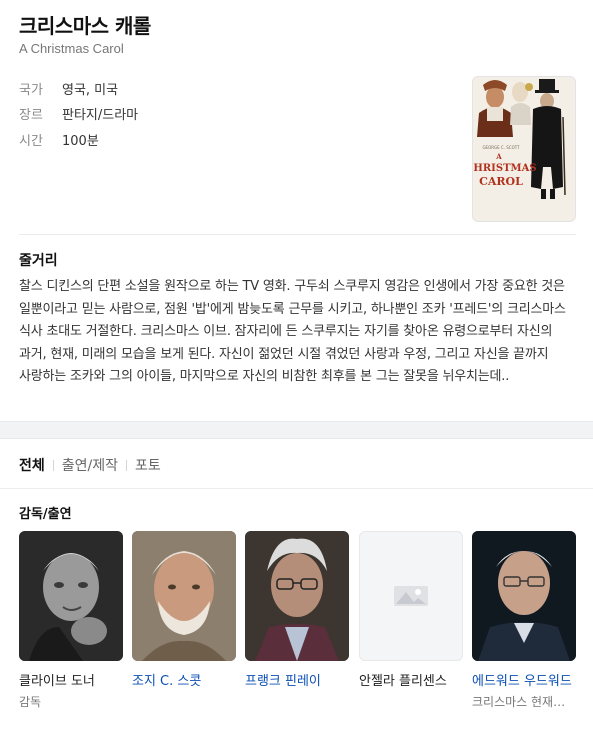  Describe the element at coordinates (297, 234) in the screenshot. I see `divider` at that location.